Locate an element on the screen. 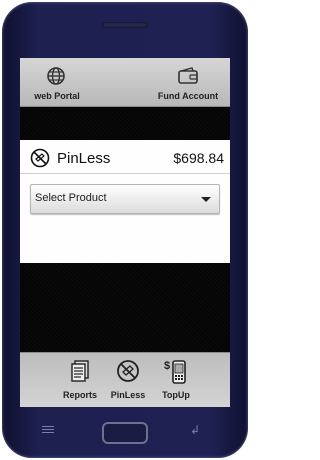  reports-button: Reports is located at coordinates (80, 380).